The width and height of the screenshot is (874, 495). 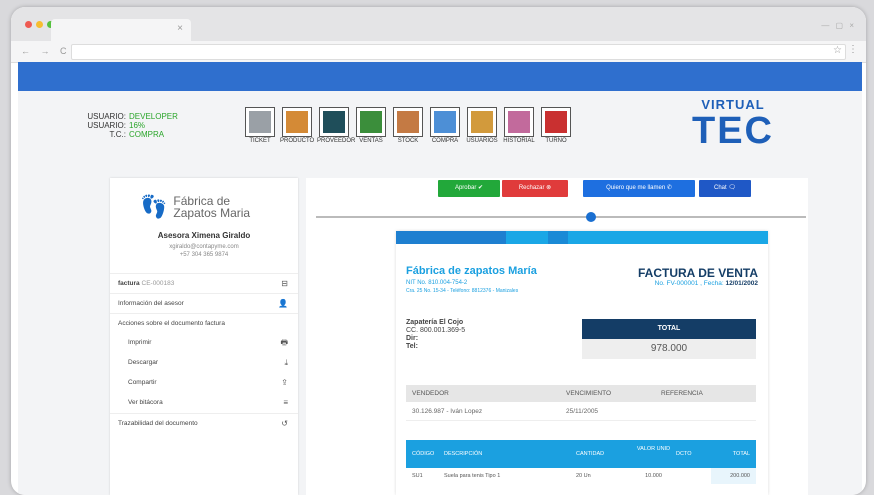 I want to click on sidebar-item: factura CE-000183 ⊟, so click(x=204, y=283).